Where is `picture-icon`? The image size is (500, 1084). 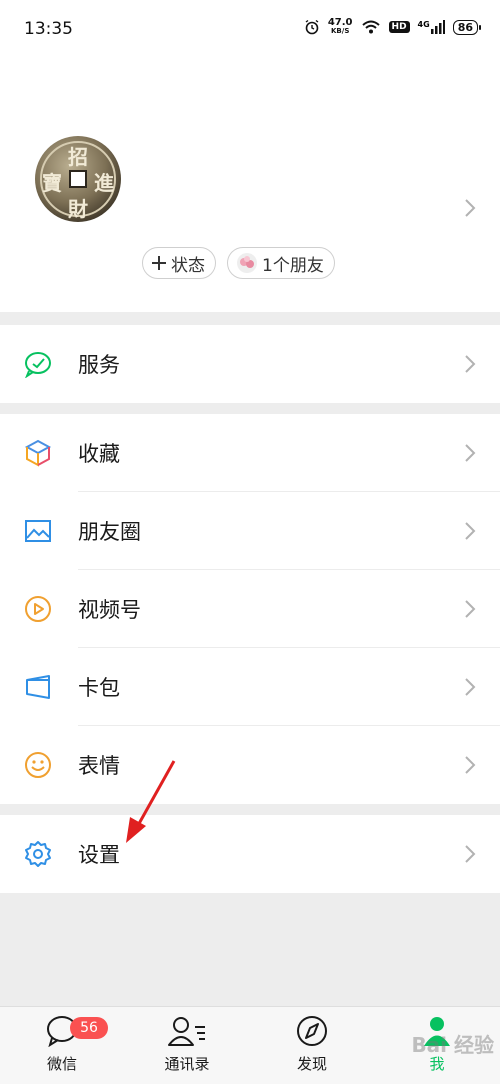 picture-icon is located at coordinates (38, 531).